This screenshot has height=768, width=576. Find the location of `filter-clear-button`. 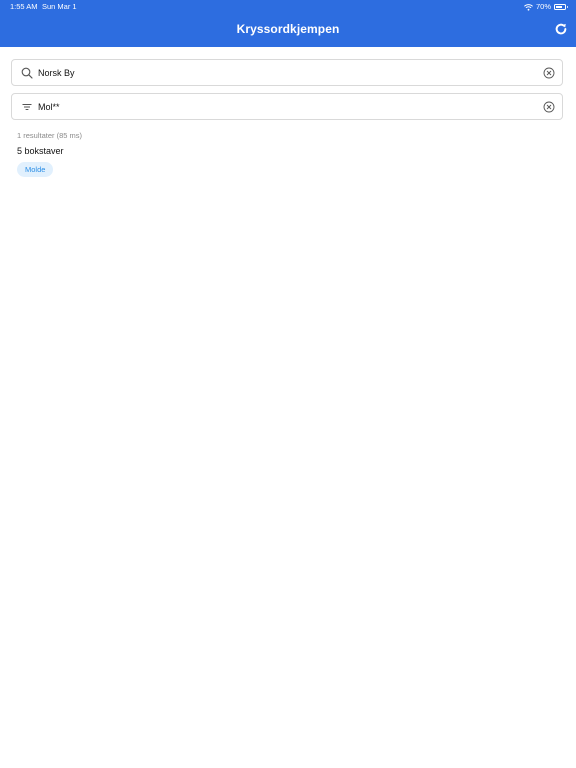

filter-clear-button is located at coordinates (549, 107).